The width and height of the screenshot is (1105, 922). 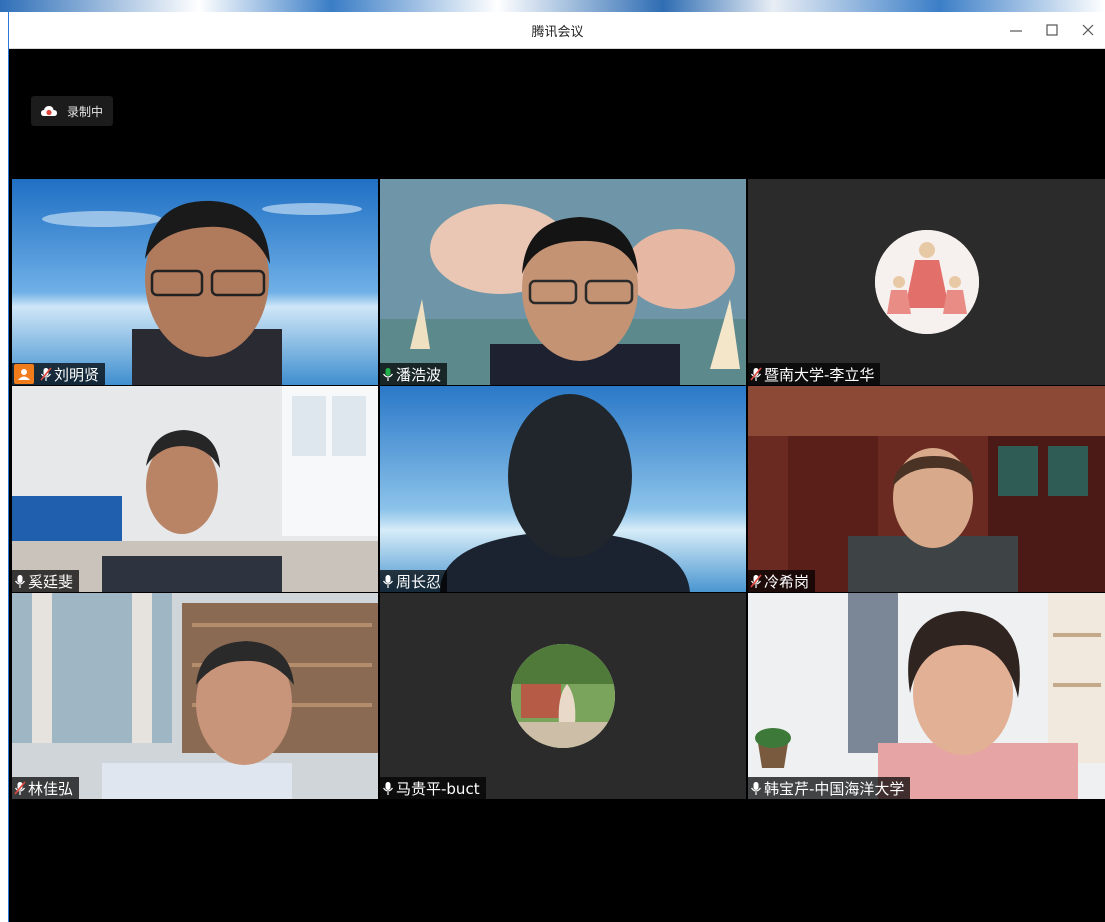 I want to click on participant-name: 暨南大学-李立华, so click(x=819, y=374).